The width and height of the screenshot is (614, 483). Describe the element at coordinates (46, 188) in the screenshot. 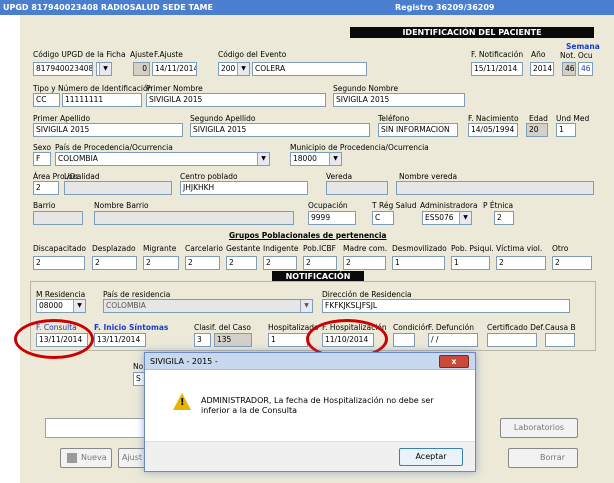

I see `area-field: 2` at that location.